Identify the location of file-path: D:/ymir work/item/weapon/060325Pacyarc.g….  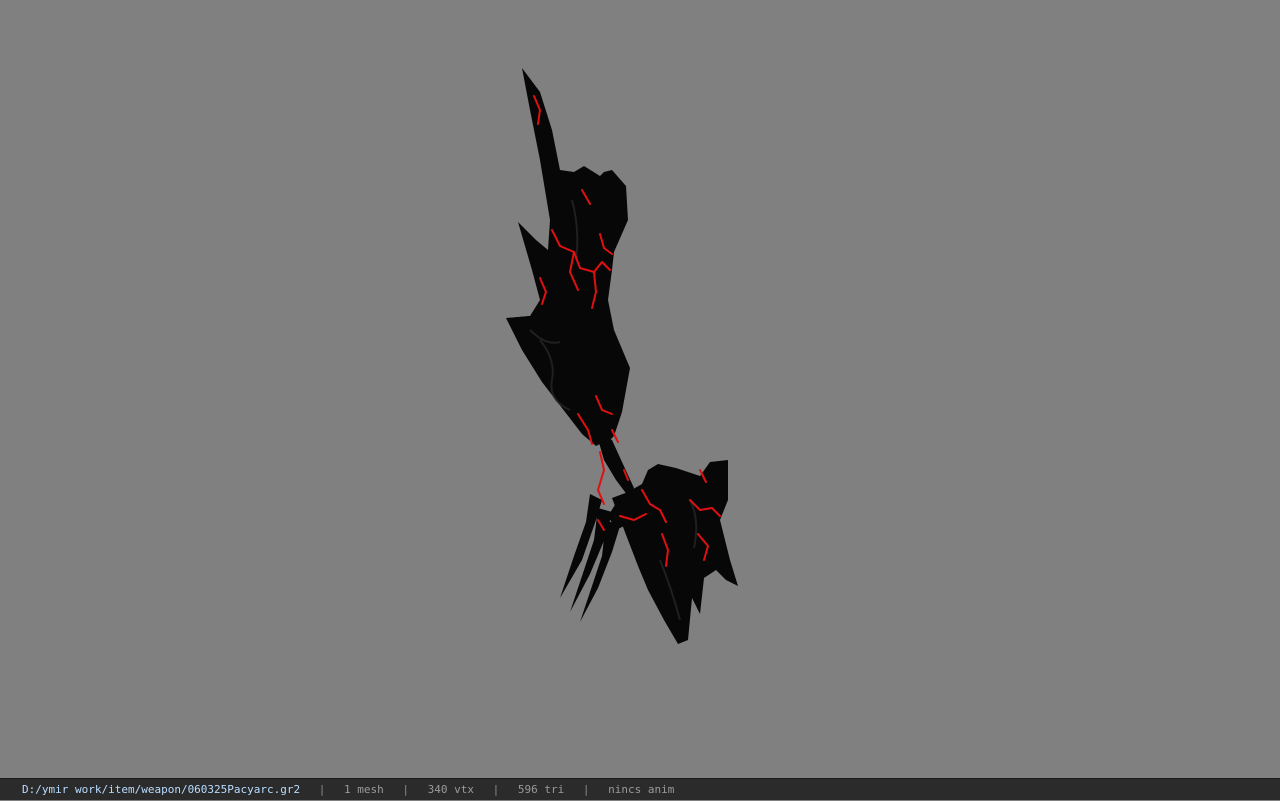
(161, 789).